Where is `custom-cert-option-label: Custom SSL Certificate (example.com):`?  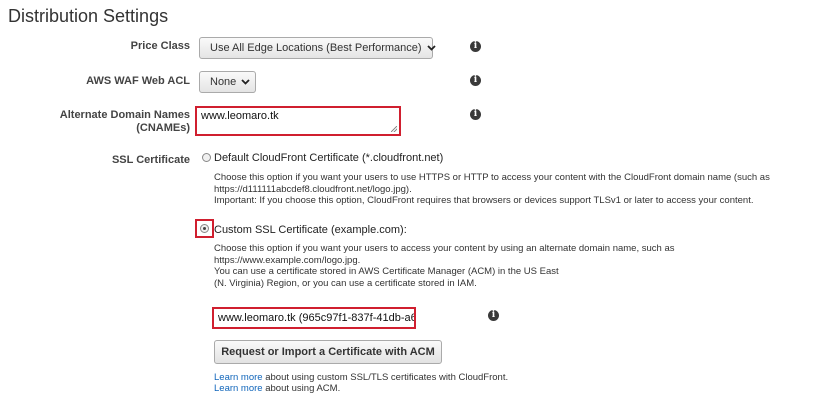 custom-cert-option-label: Custom SSL Certificate (example.com): is located at coordinates (310, 230).